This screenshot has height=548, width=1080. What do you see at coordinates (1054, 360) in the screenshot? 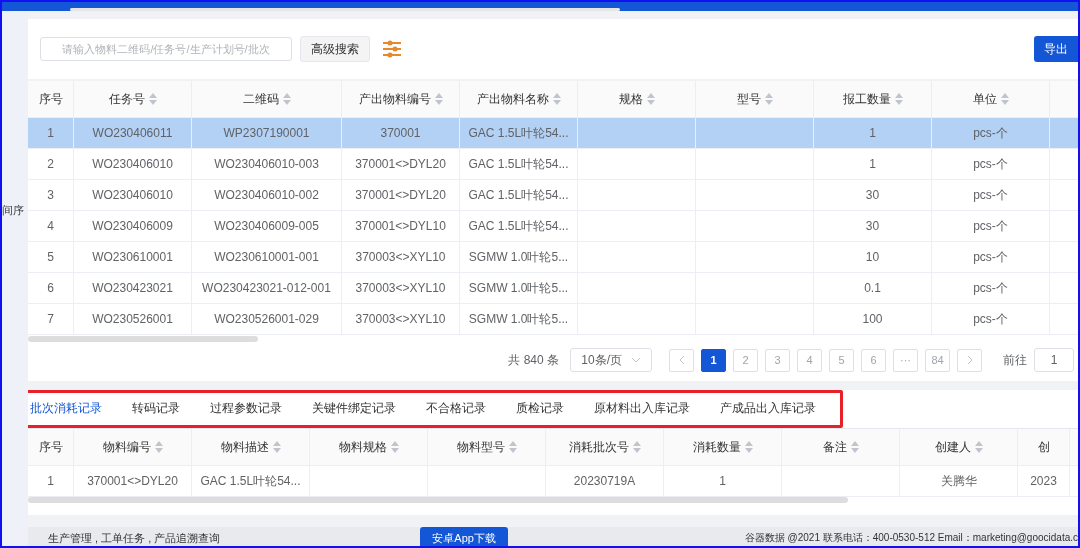
I see `goto-page-field: 1` at bounding box center [1054, 360].